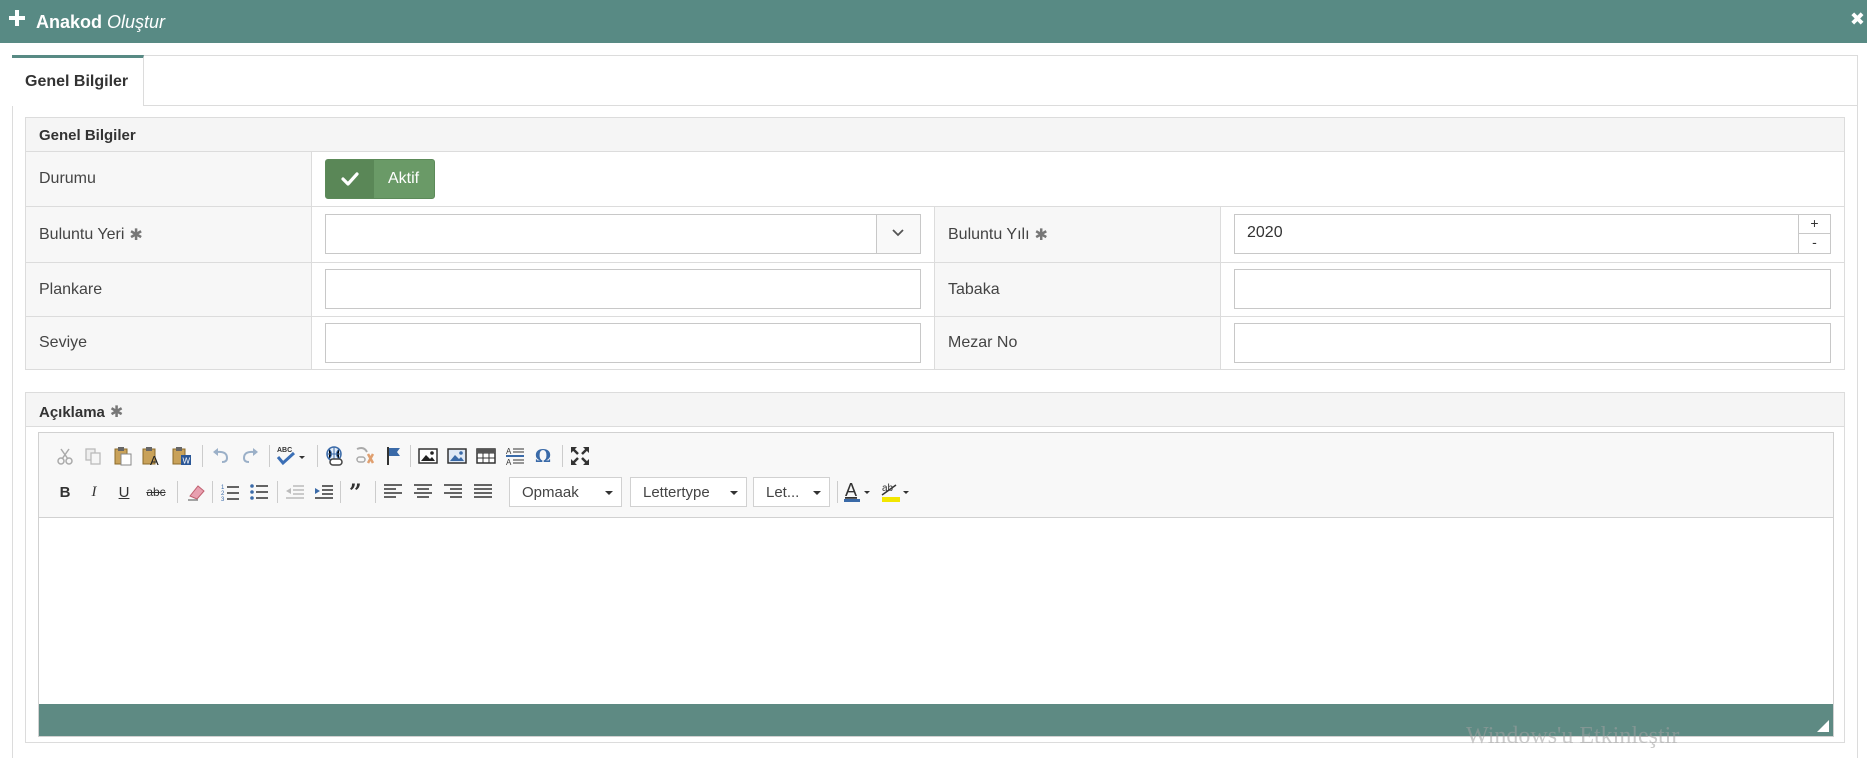 The image size is (1867, 758). What do you see at coordinates (544, 456) in the screenshot?
I see `special-char-icon: Ω` at bounding box center [544, 456].